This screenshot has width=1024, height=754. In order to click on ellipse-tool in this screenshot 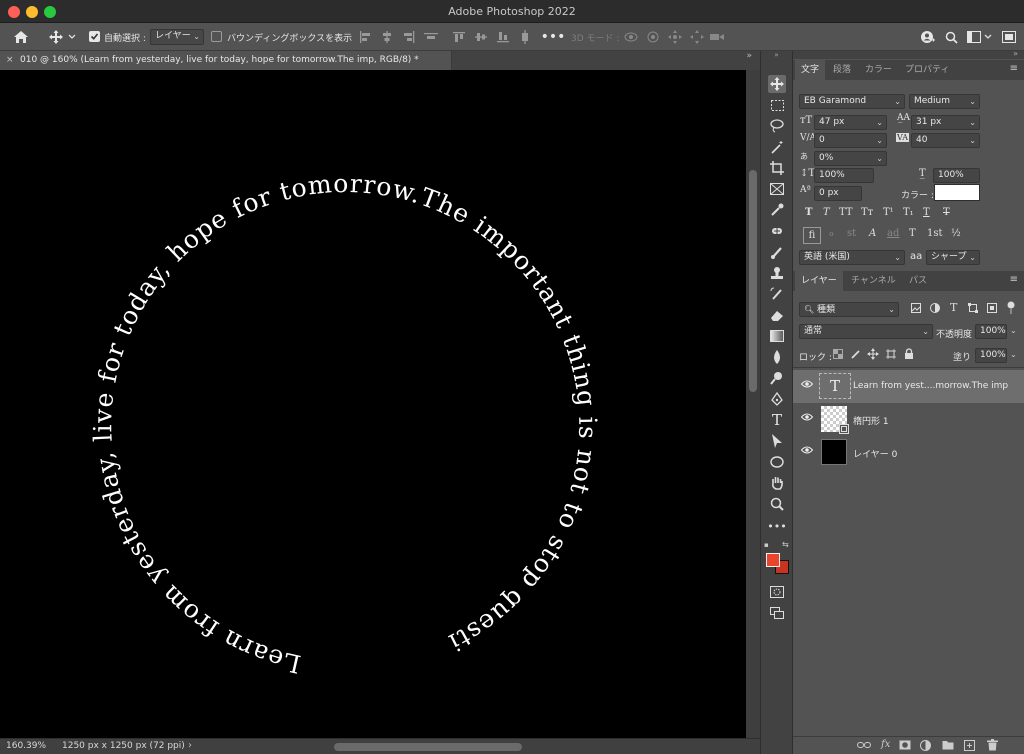, I will do `click(777, 462)`.